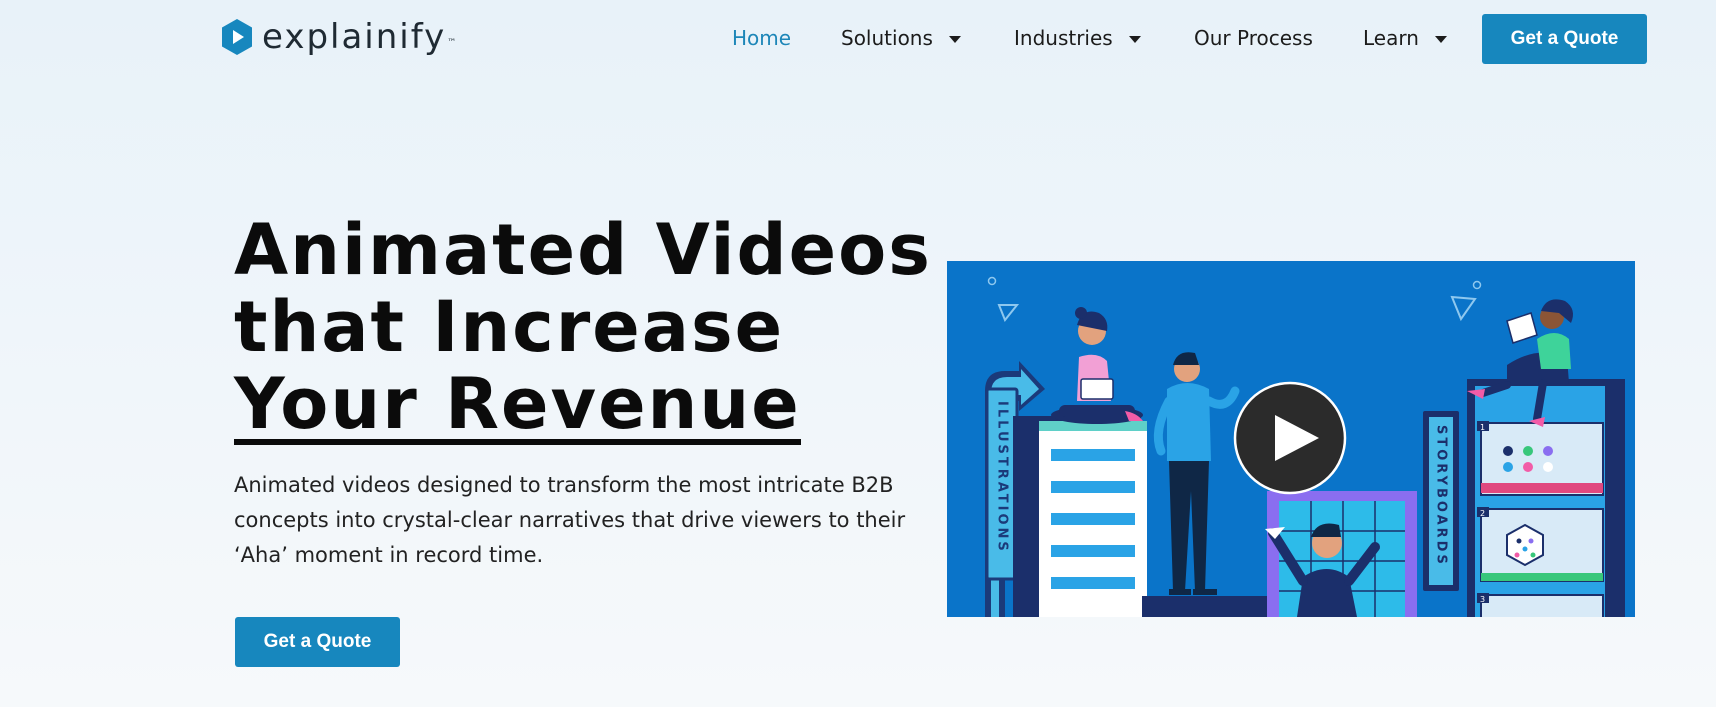  I want to click on illustrations-banner-label: ILLUSTRATIONS, so click(1002, 477).